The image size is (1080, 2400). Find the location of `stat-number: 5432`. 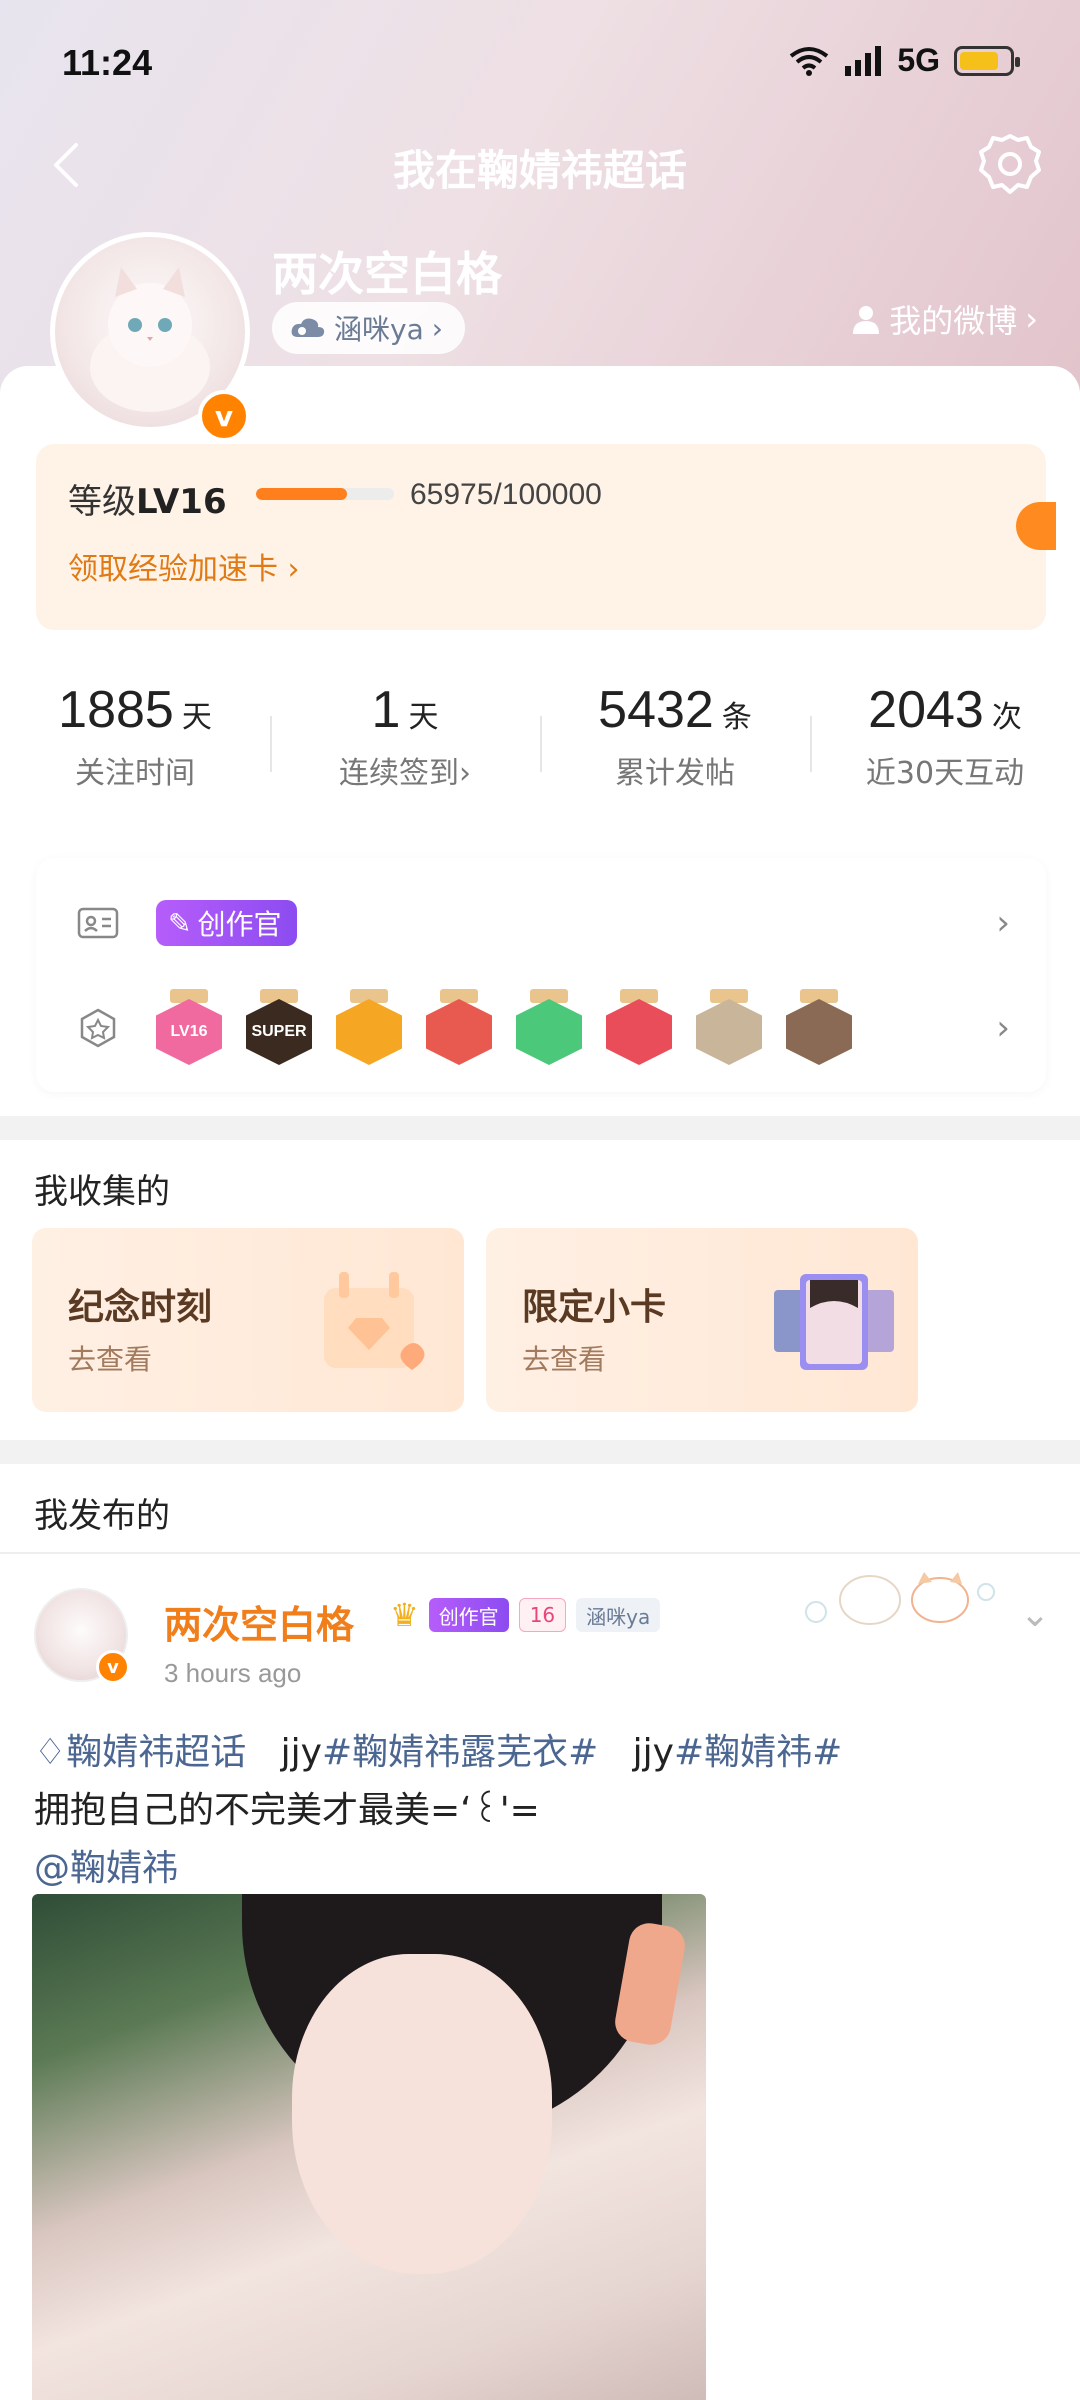

stat-number: 5432 is located at coordinates (656, 710).